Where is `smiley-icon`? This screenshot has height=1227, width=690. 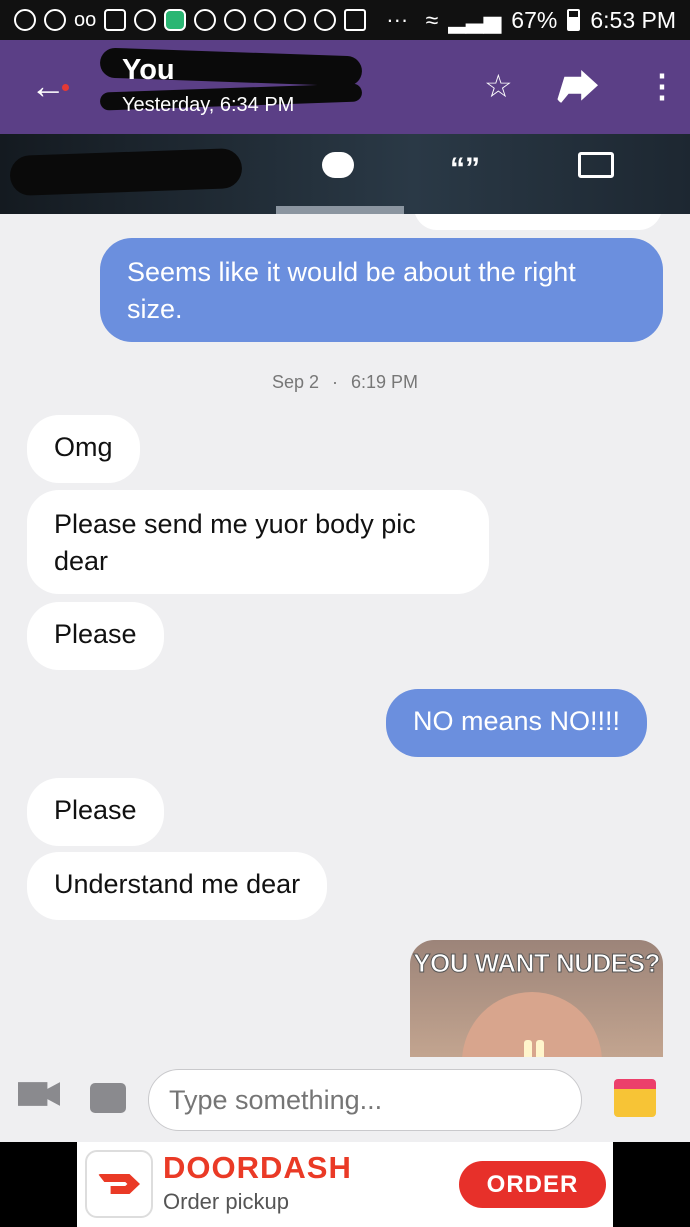 smiley-icon is located at coordinates (145, 20).